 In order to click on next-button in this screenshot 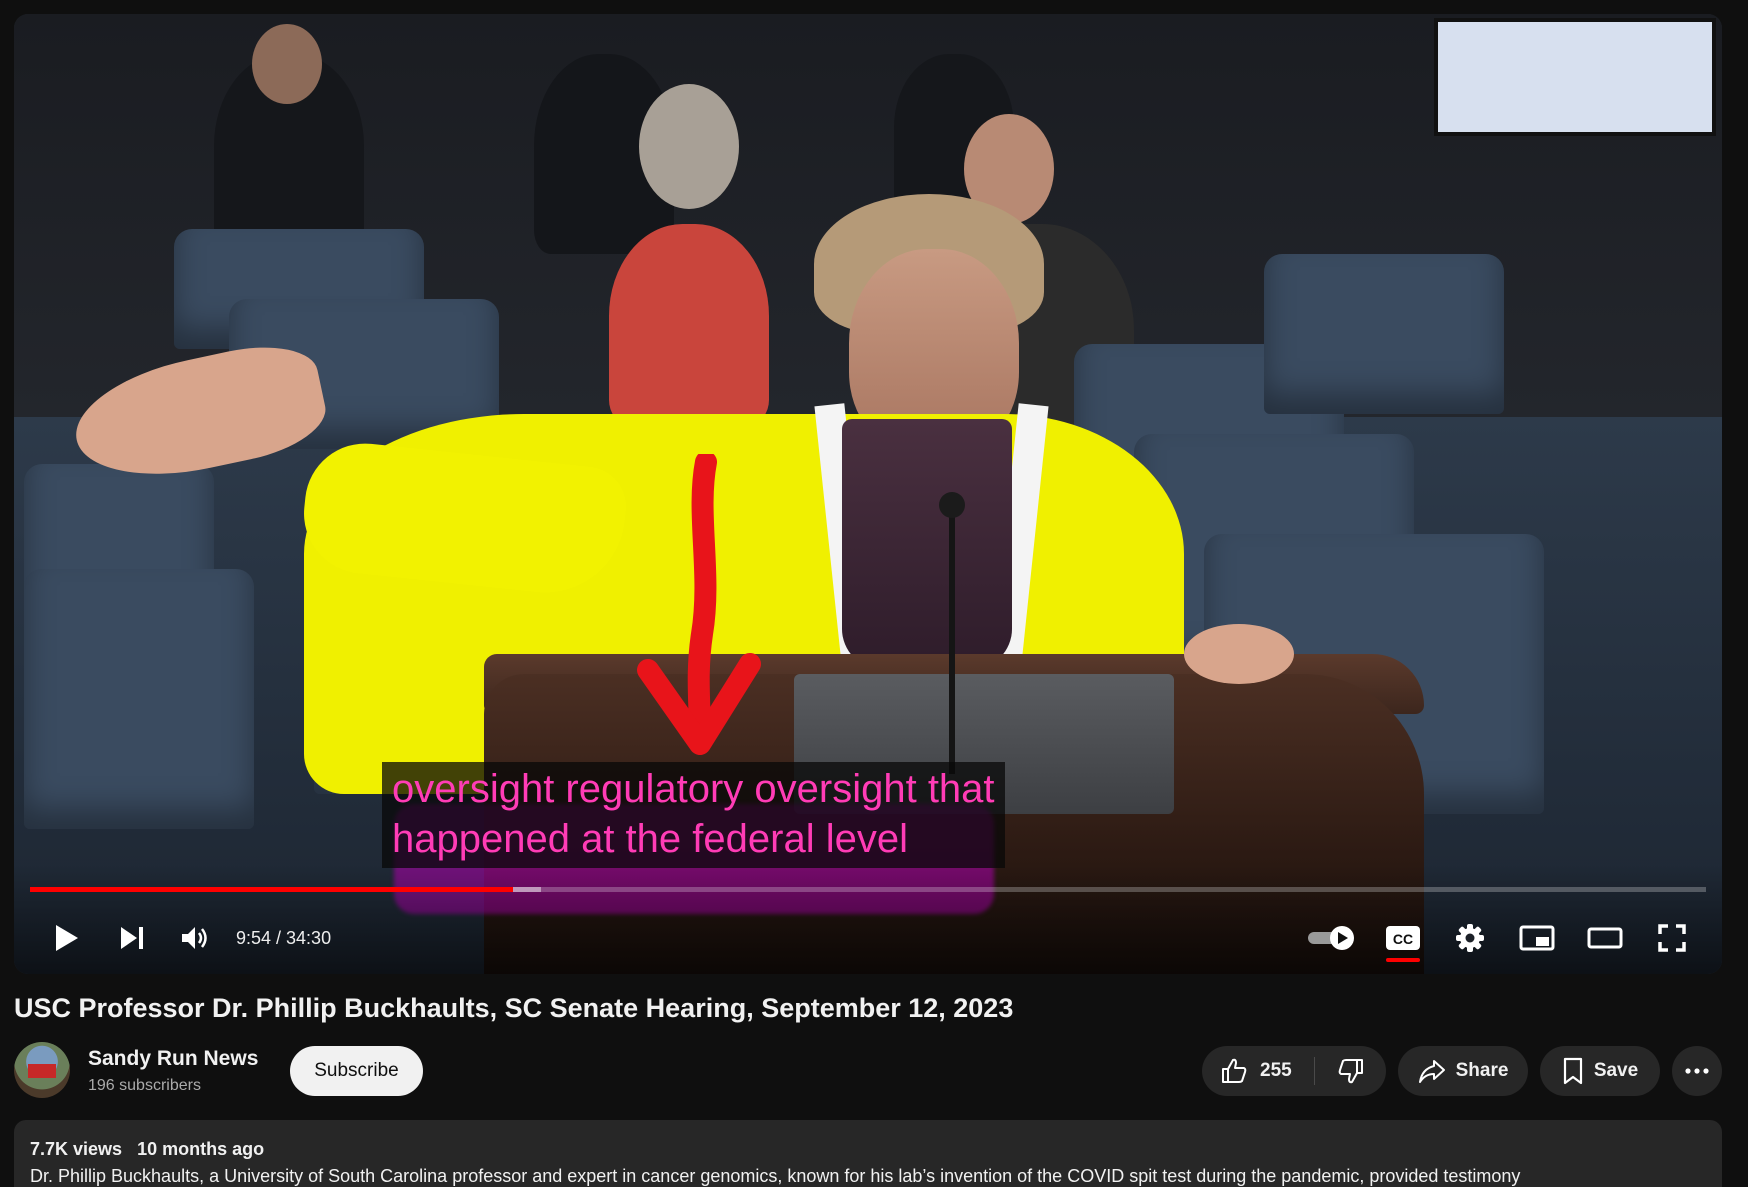, I will do `click(132, 938)`.